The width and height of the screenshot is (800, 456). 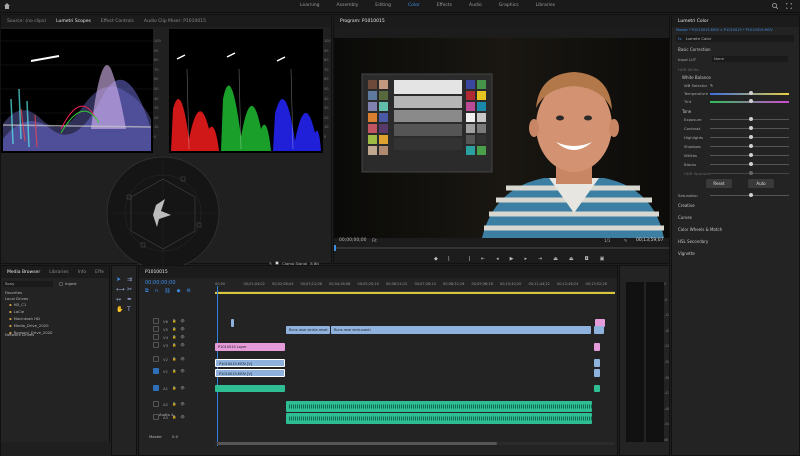 What do you see at coordinates (693, 241) in the screenshot?
I see `hsl-secondary-header: HSL Secondary` at bounding box center [693, 241].